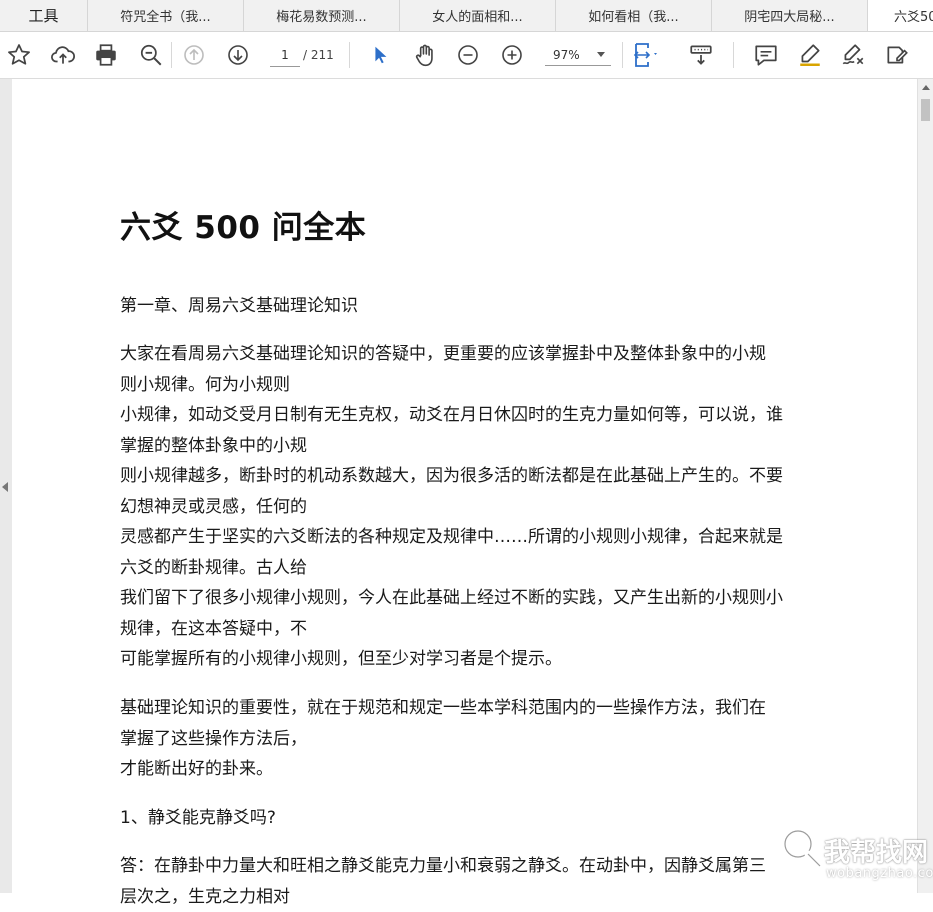 The width and height of the screenshot is (933, 912). I want to click on upload-button, so click(63, 55).